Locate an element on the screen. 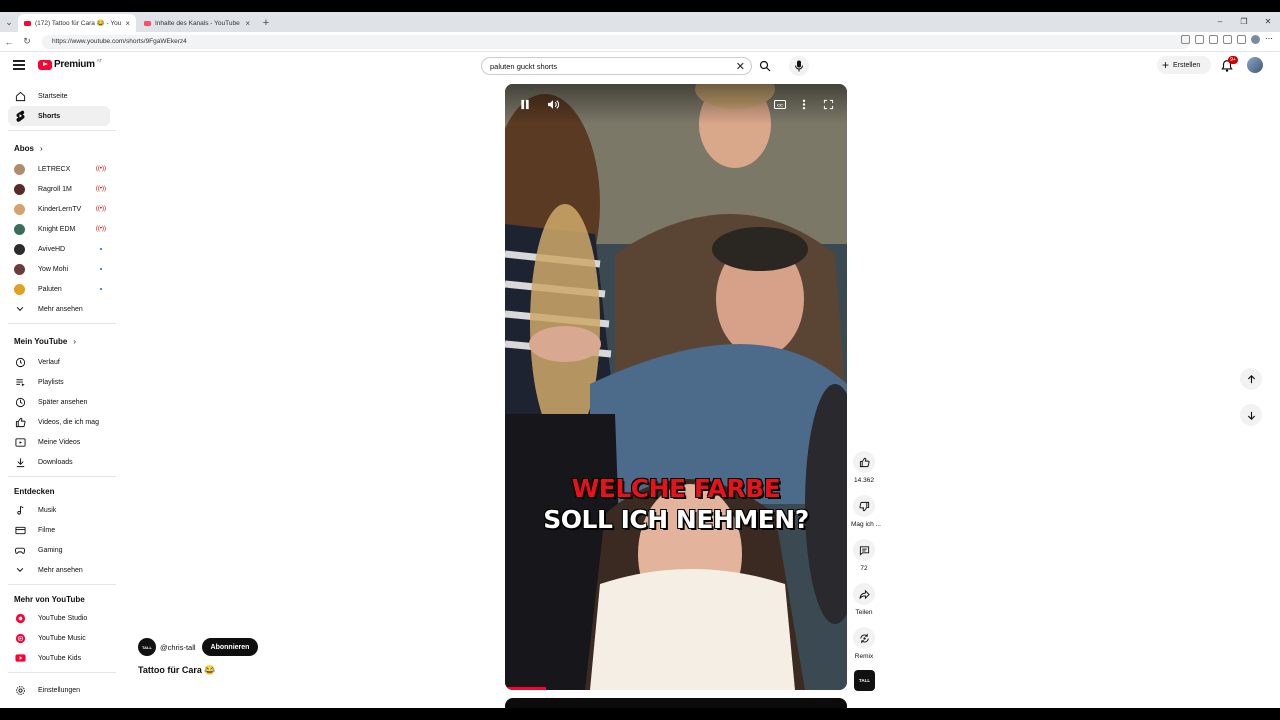  search-button is located at coordinates (765, 66).